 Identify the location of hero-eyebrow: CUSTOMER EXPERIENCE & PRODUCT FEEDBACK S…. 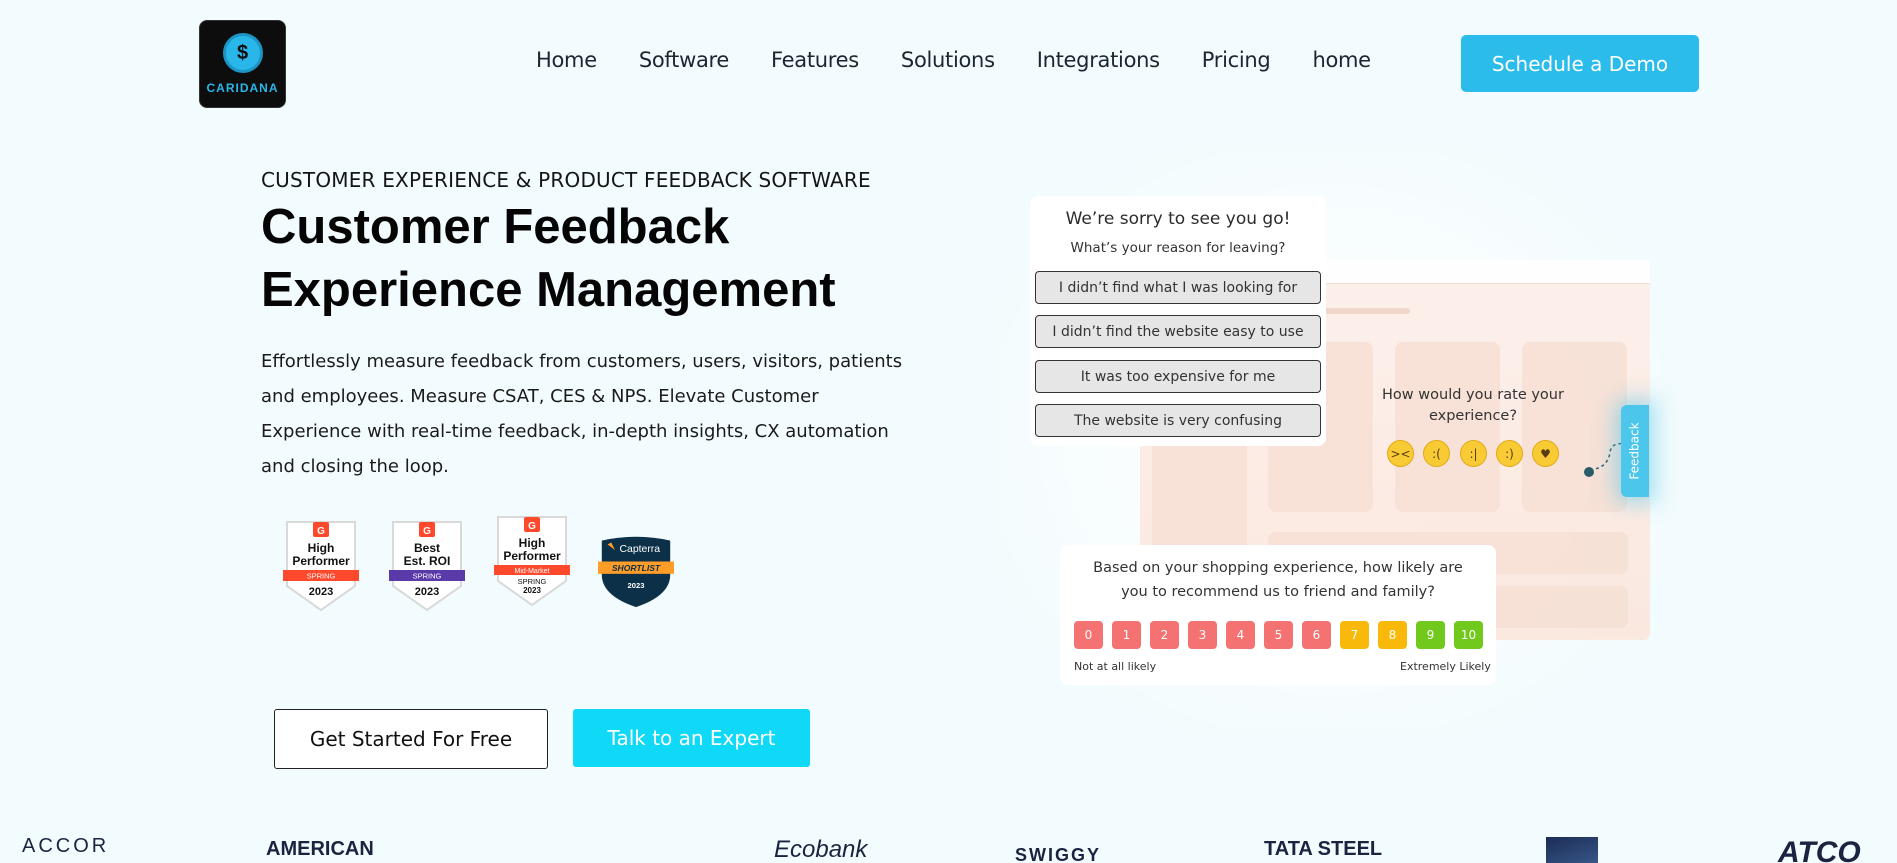
(566, 180).